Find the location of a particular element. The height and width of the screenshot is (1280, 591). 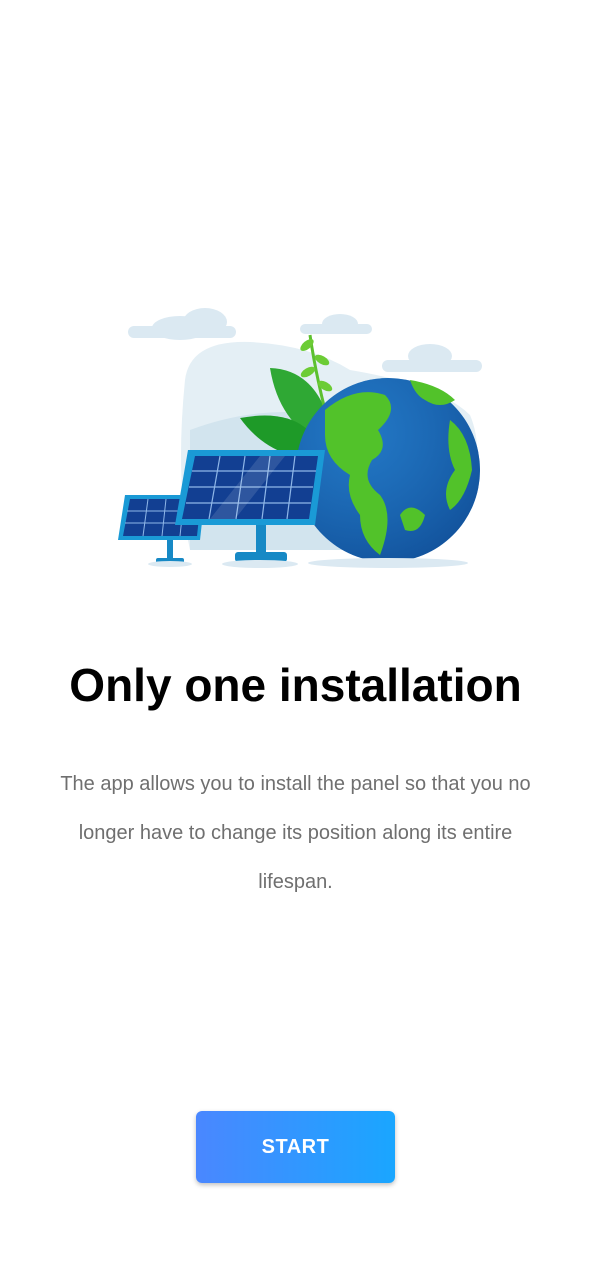

start-button: START is located at coordinates (295, 1147).